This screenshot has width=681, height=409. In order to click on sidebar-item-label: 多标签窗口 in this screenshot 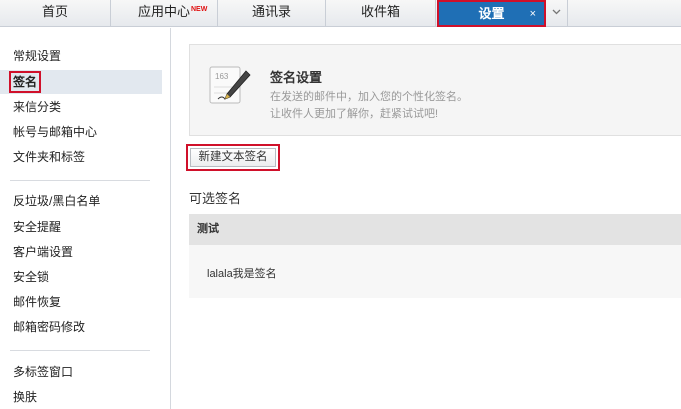, I will do `click(43, 372)`.